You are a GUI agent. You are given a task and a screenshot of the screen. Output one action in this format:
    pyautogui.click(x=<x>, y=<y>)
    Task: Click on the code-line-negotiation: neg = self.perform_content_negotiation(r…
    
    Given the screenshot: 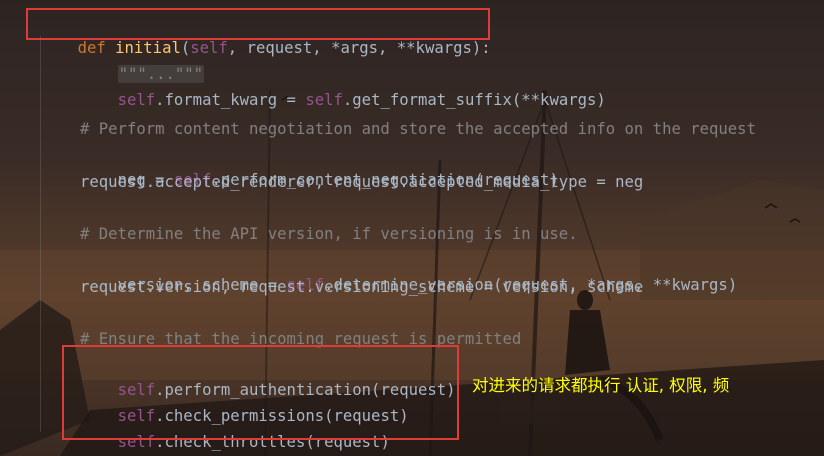 What is the action you would take?
    pyautogui.click(x=319, y=166)
    